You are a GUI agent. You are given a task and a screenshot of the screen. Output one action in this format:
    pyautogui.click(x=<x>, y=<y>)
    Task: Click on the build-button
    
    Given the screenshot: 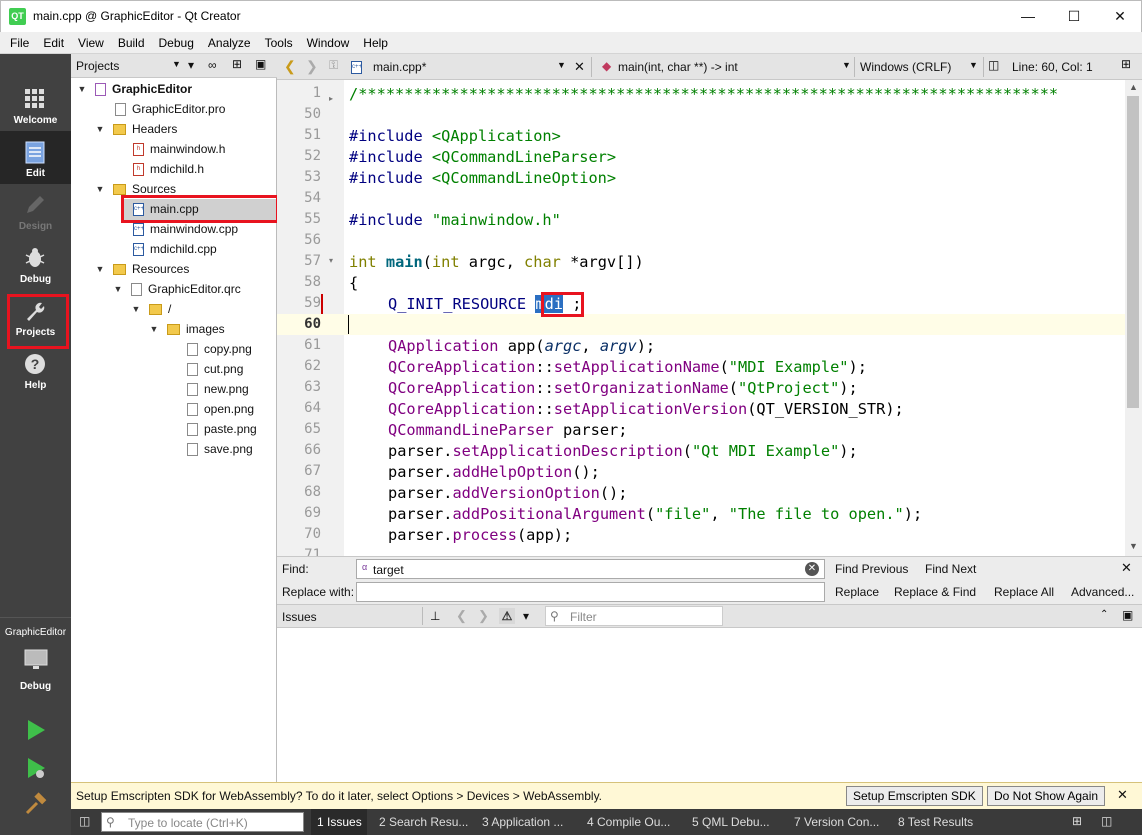 What is the action you would take?
    pyautogui.click(x=36, y=805)
    